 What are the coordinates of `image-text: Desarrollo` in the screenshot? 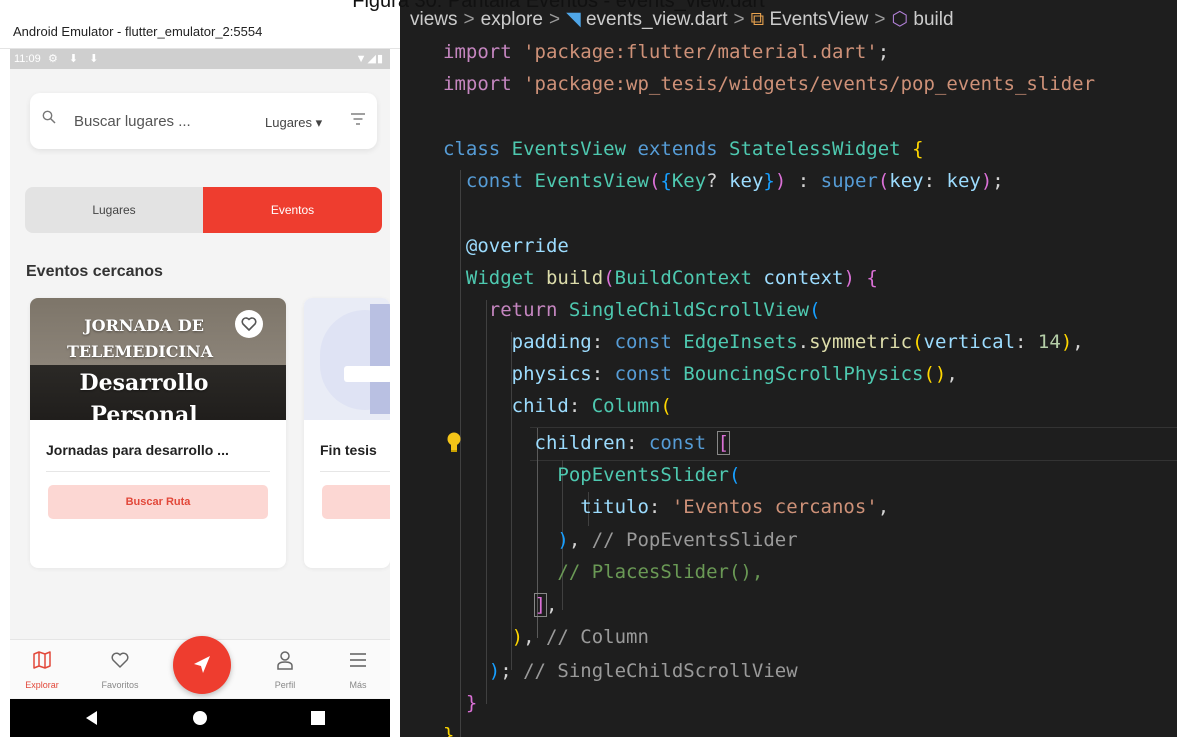 It's located at (144, 383).